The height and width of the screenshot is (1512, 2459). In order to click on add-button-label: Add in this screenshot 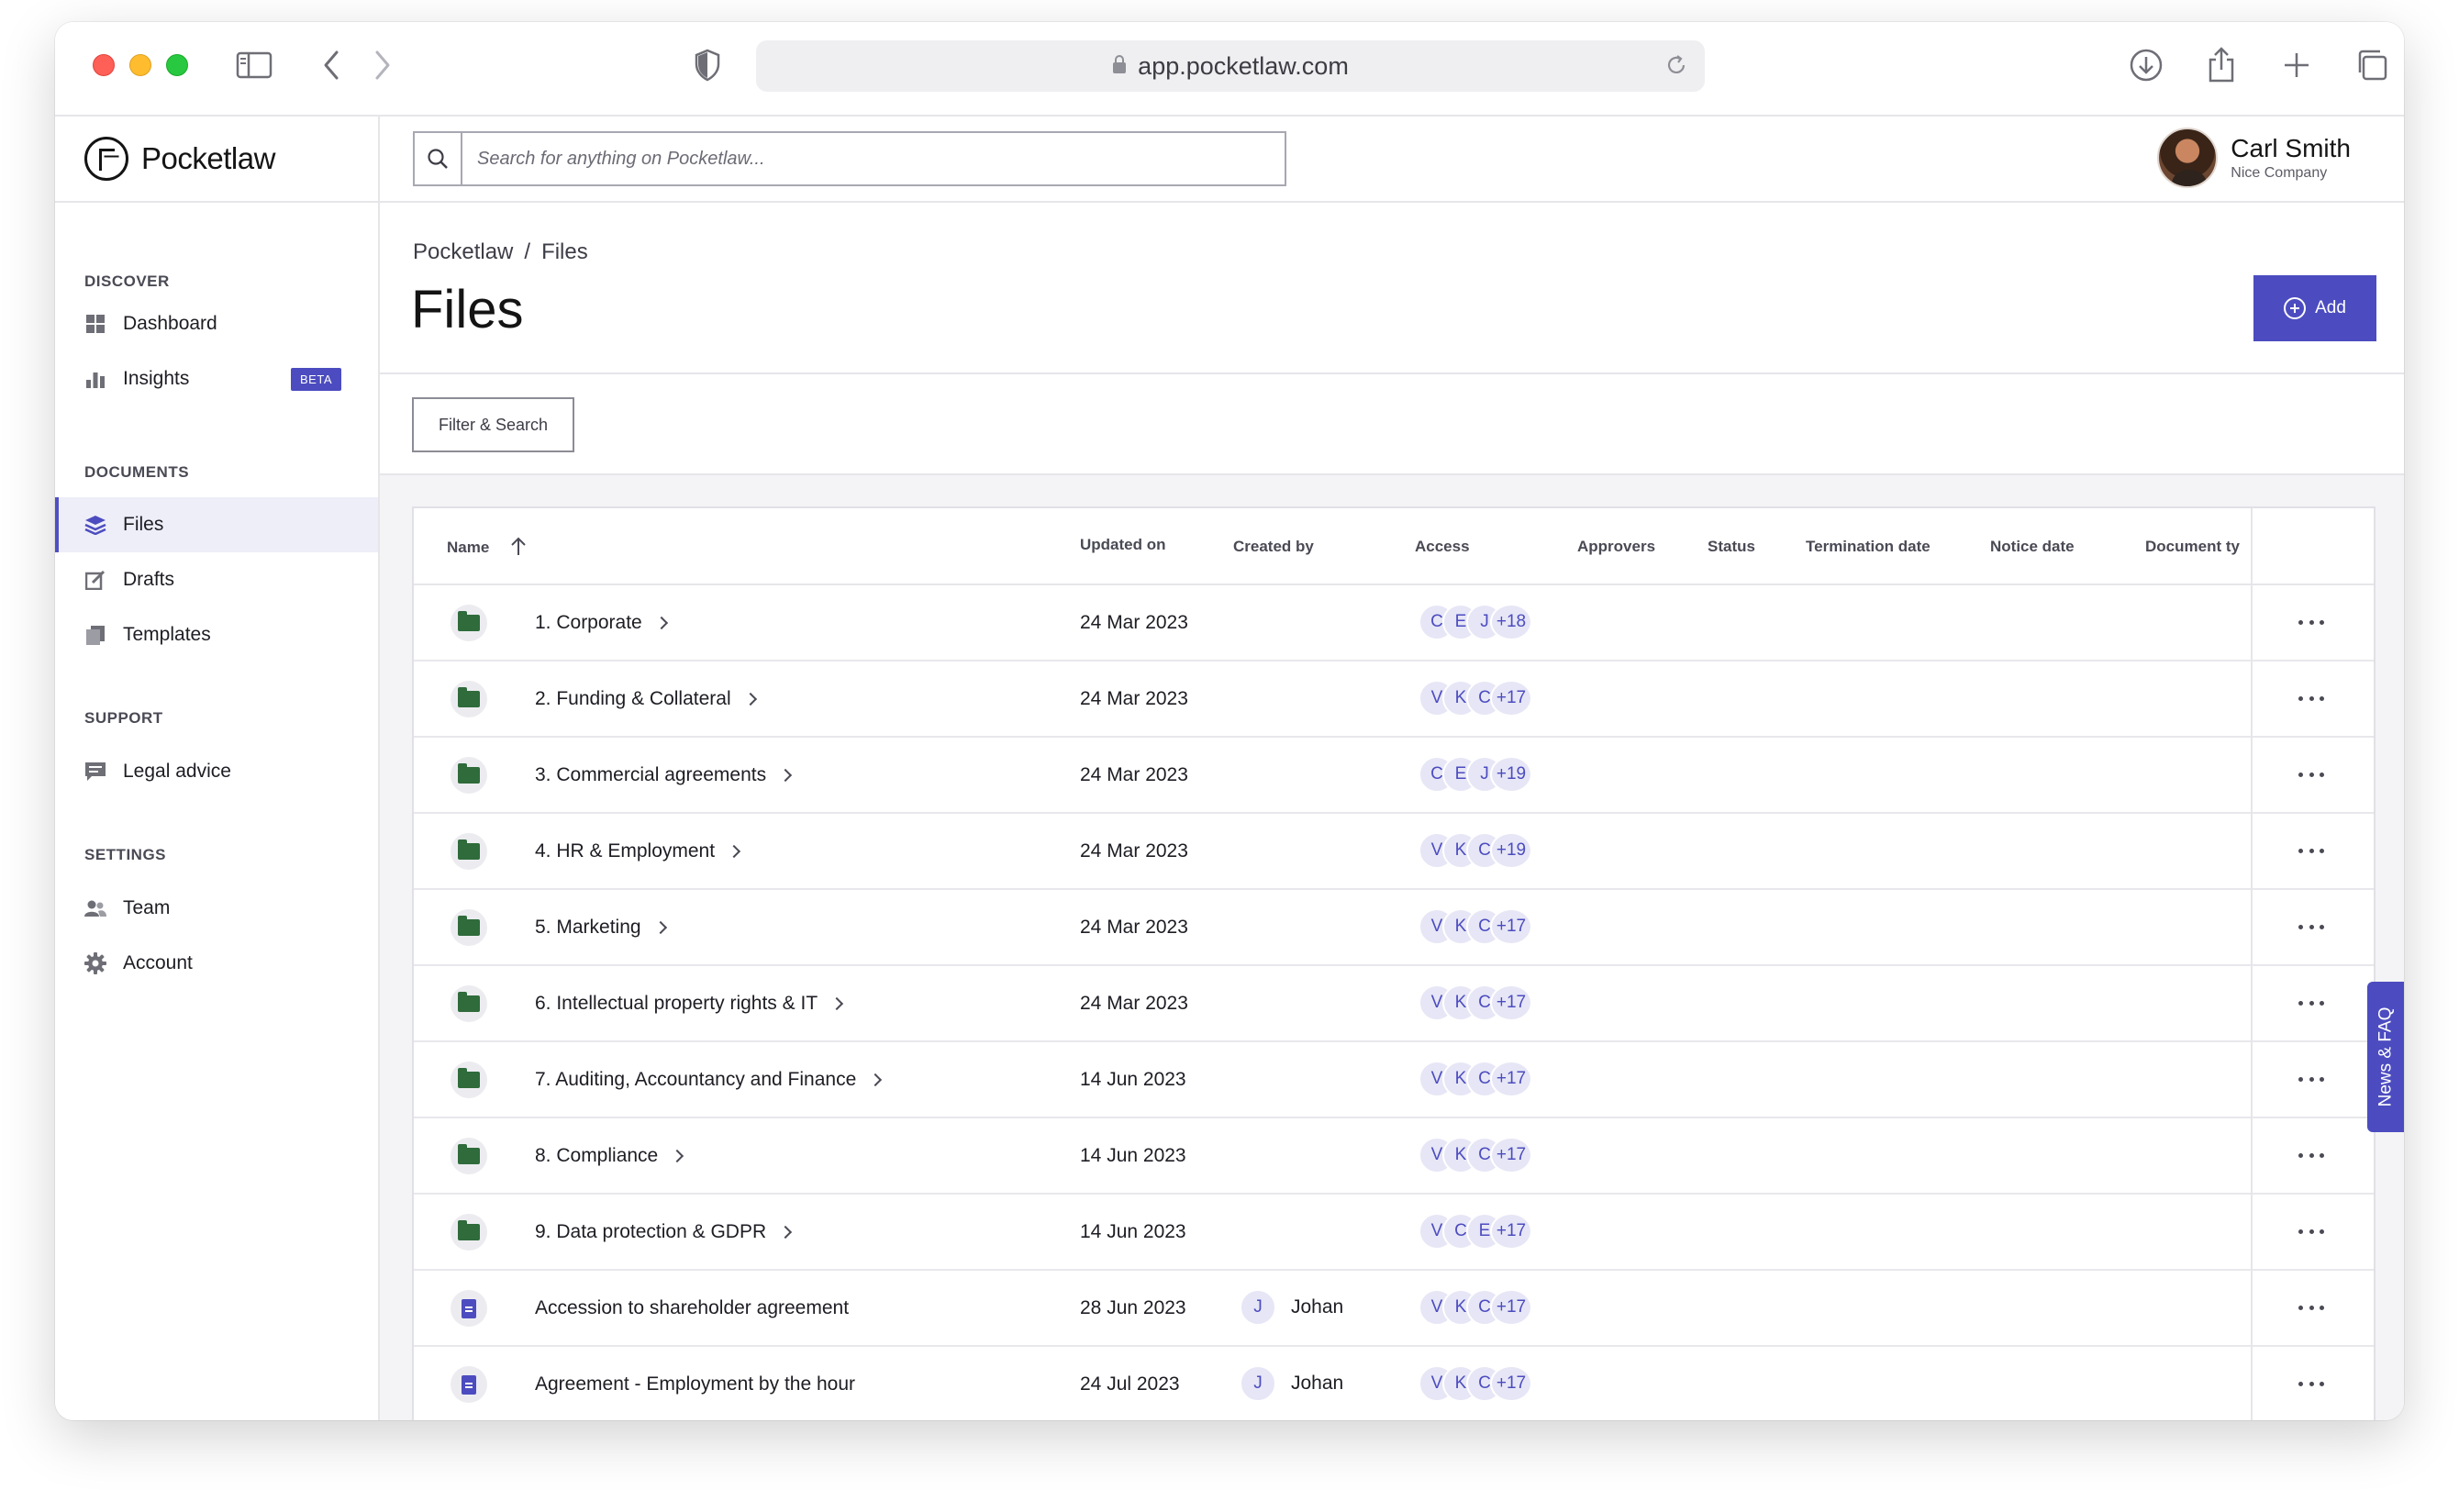, I will do `click(2330, 308)`.